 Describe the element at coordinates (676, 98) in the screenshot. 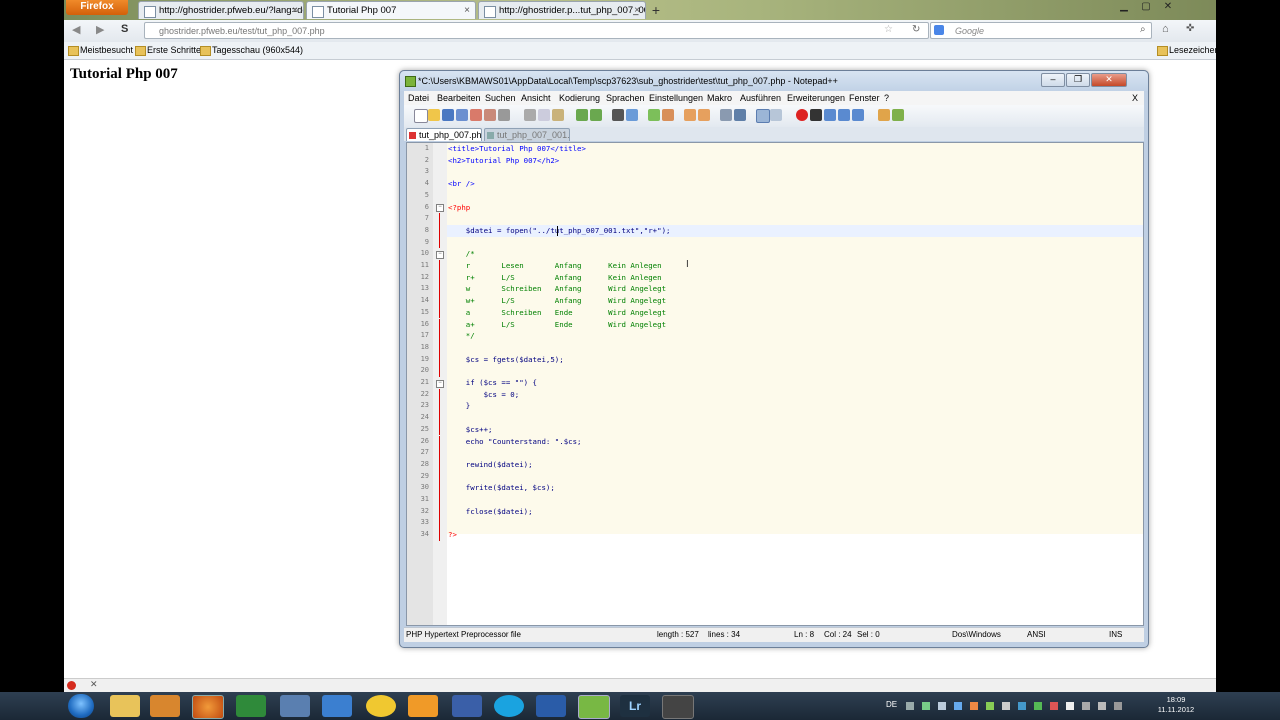

I see `menu-settings: Einstellungen` at that location.